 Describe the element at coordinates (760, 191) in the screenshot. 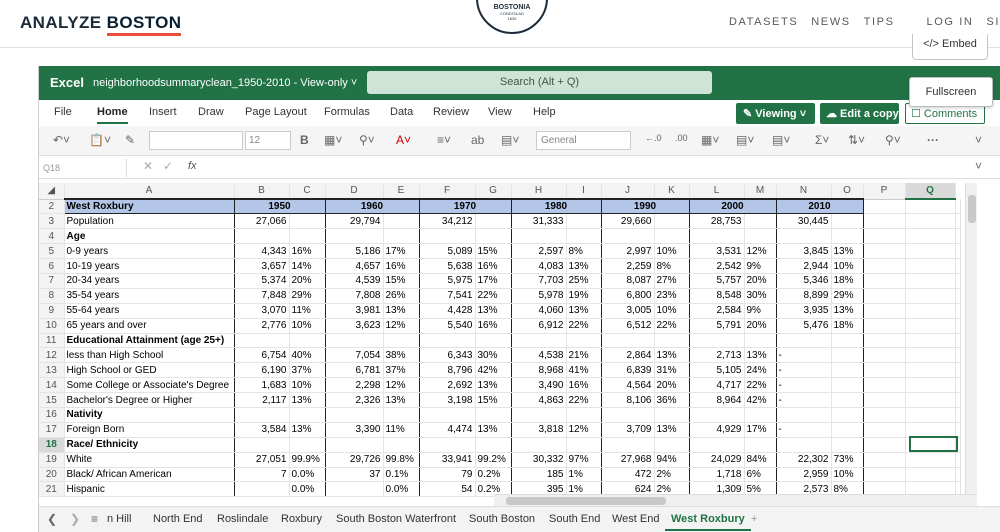

I see `column-header-m: M` at that location.